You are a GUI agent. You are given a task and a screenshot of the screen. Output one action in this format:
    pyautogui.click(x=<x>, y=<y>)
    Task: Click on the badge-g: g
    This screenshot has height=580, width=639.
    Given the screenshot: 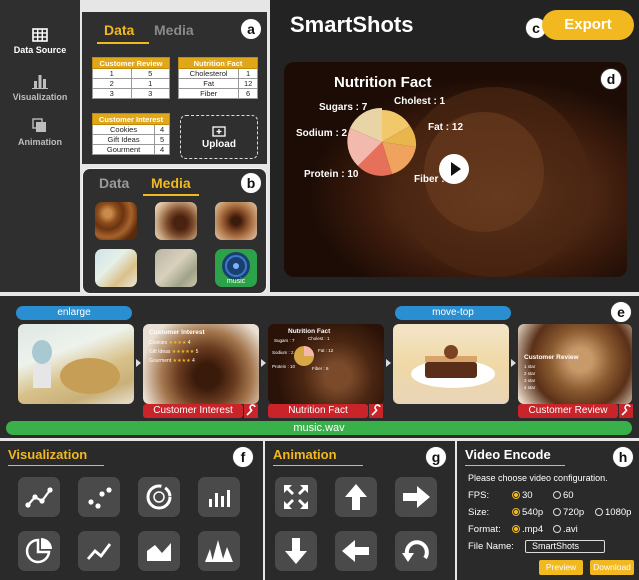 What is the action you would take?
    pyautogui.click(x=436, y=457)
    